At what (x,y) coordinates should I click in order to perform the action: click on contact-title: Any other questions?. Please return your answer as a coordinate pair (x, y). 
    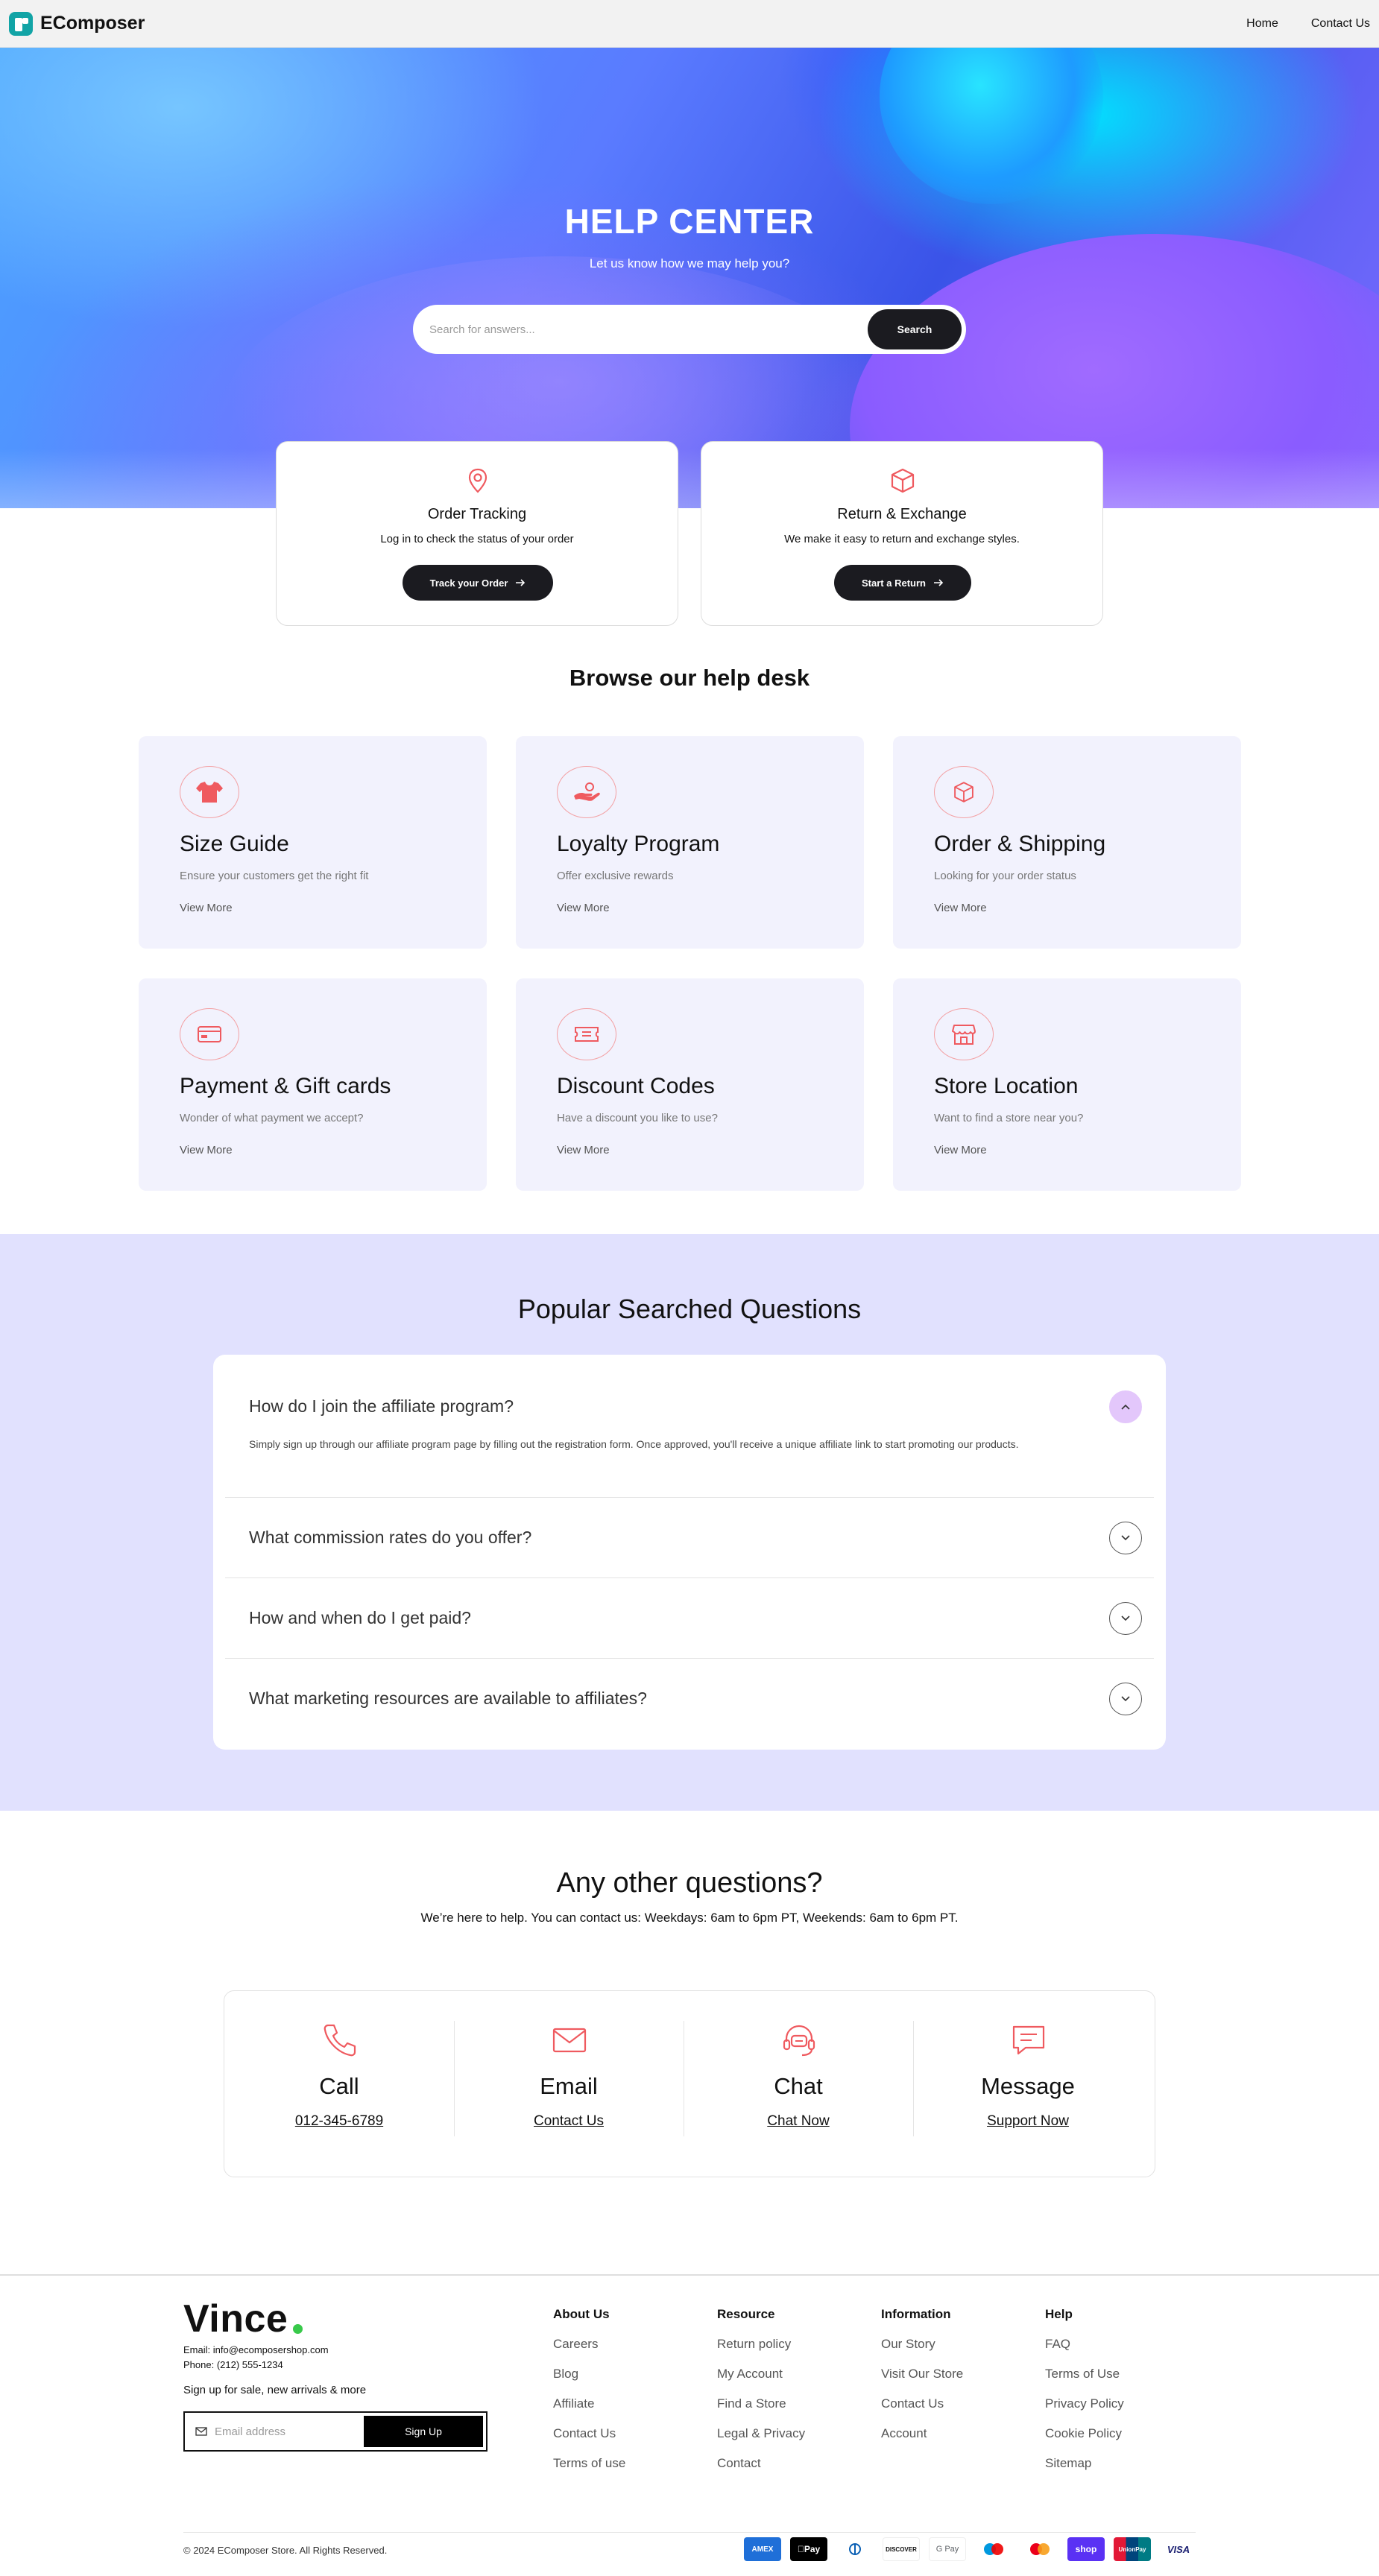
    Looking at the image, I should click on (689, 1883).